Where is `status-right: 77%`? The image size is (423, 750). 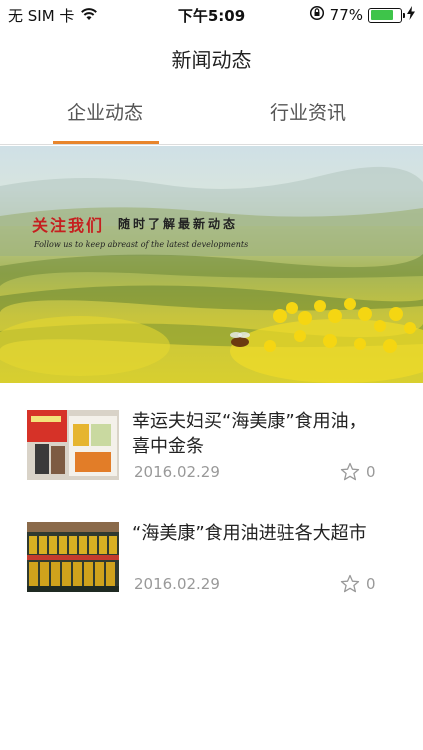 status-right: 77% is located at coordinates (362, 15).